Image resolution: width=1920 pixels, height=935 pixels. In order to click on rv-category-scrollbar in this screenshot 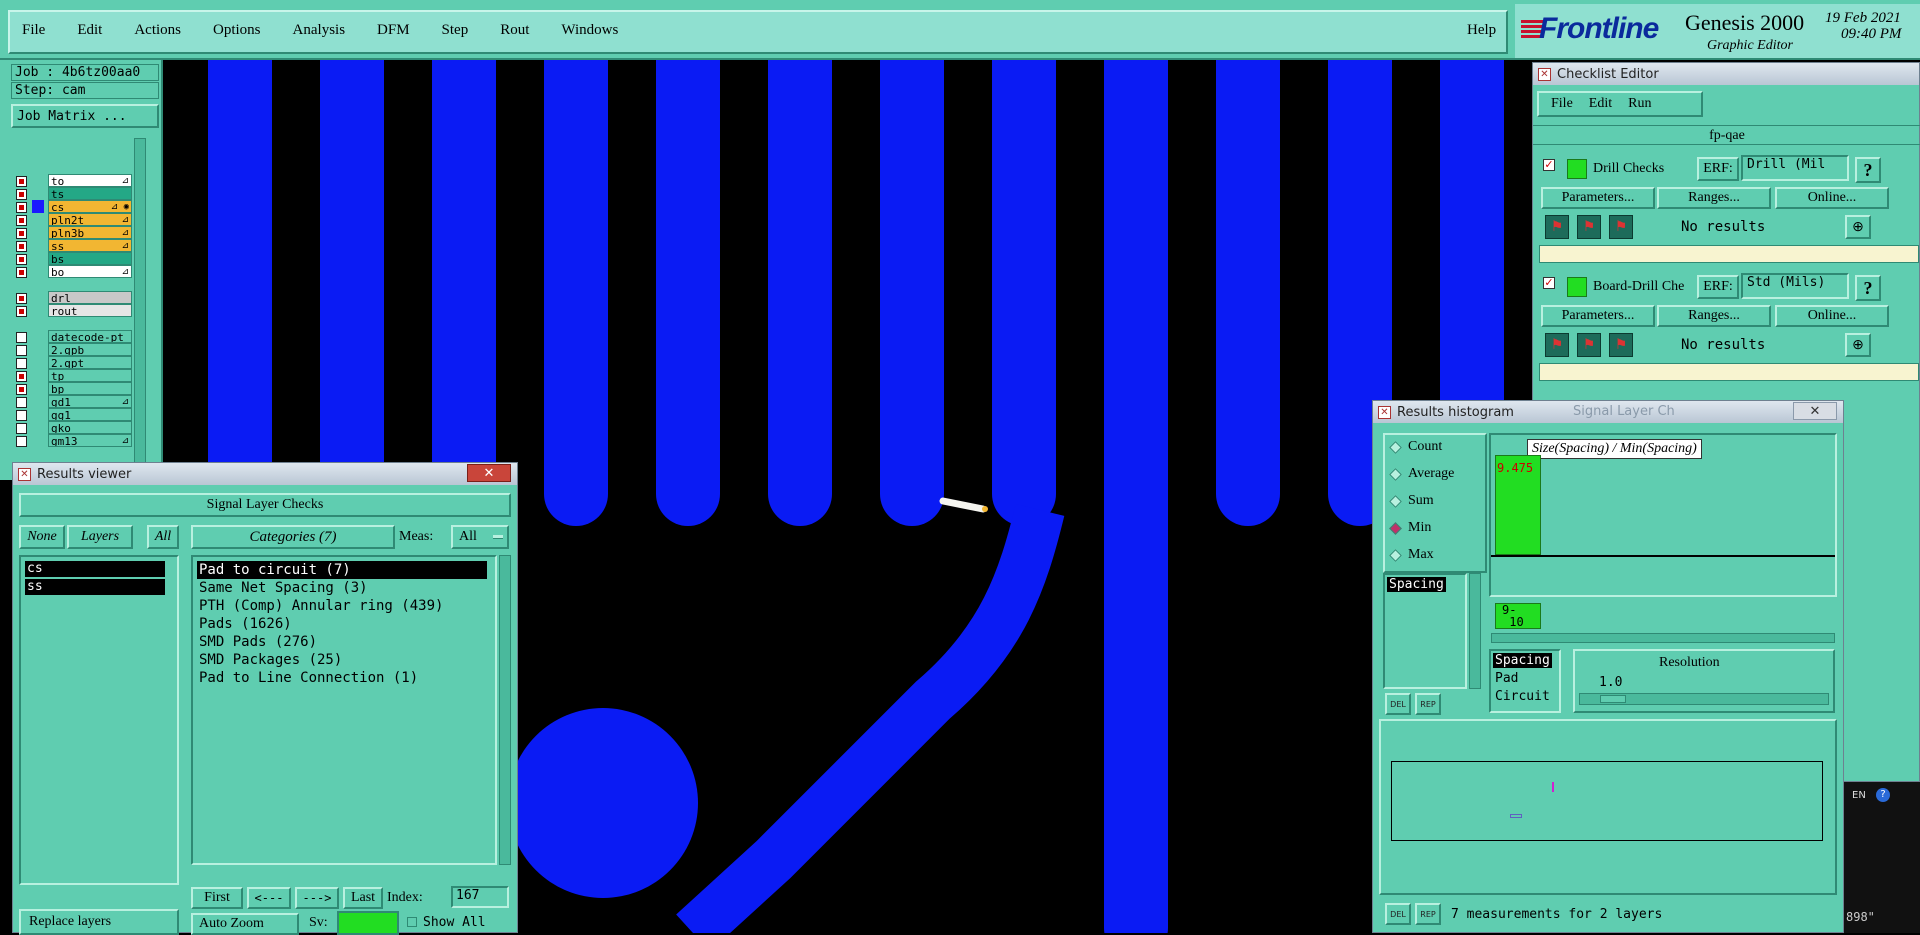, I will do `click(505, 710)`.